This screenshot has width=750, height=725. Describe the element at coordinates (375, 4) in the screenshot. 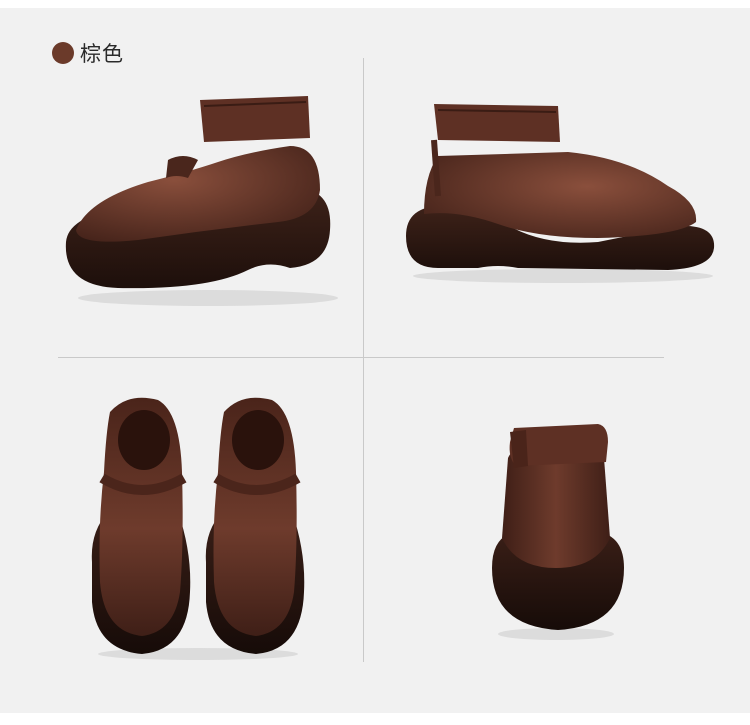

I see `top-band` at that location.